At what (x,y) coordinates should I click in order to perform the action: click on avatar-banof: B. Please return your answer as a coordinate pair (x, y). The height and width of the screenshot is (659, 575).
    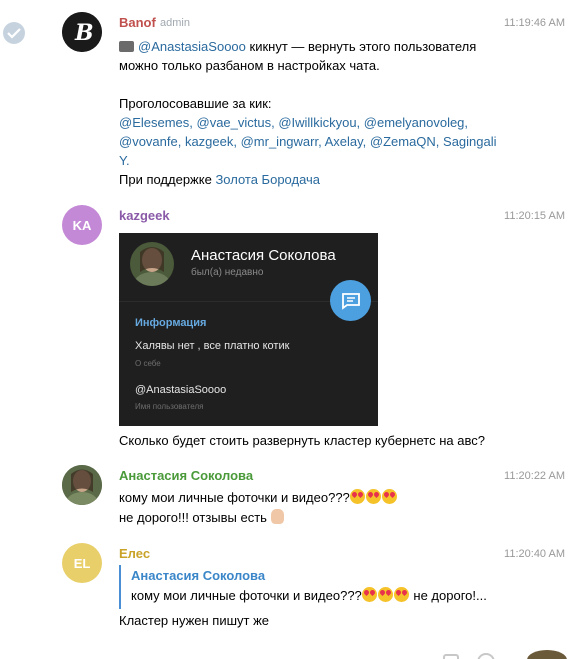
    Looking at the image, I should click on (82, 32).